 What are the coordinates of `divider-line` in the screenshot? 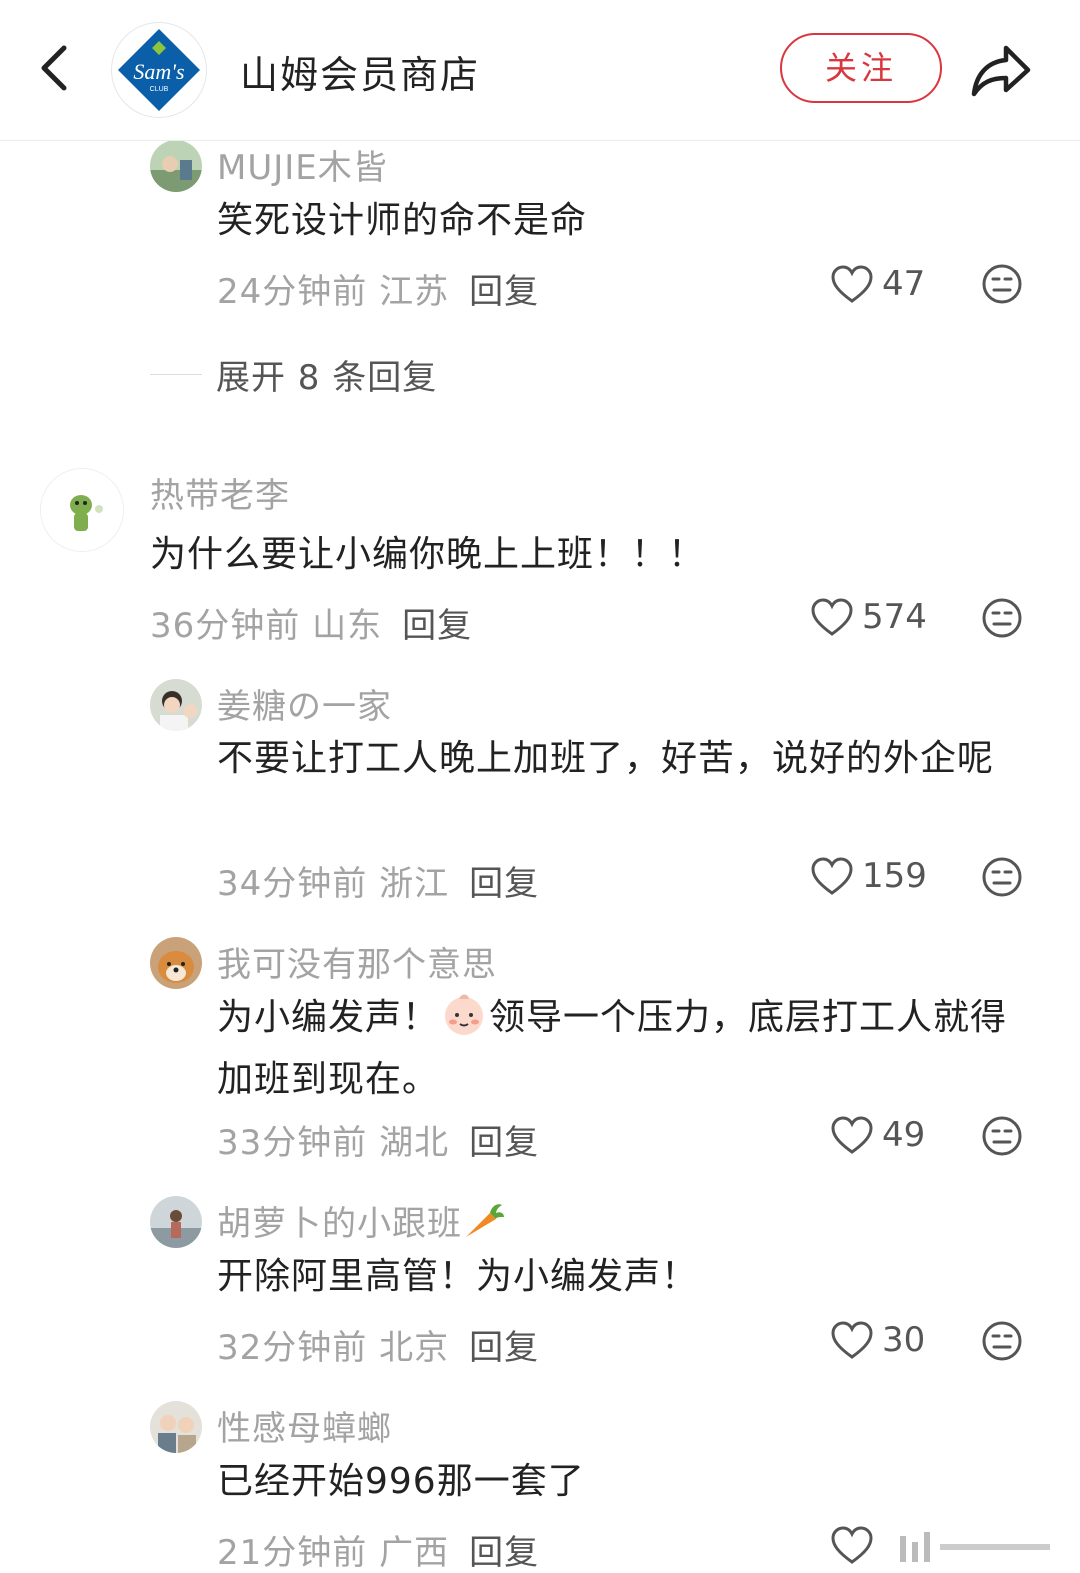 It's located at (176, 374).